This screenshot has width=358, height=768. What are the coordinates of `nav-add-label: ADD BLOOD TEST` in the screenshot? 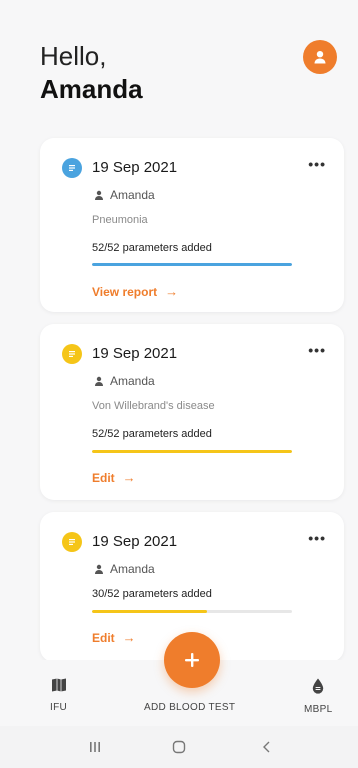 It's located at (190, 707).